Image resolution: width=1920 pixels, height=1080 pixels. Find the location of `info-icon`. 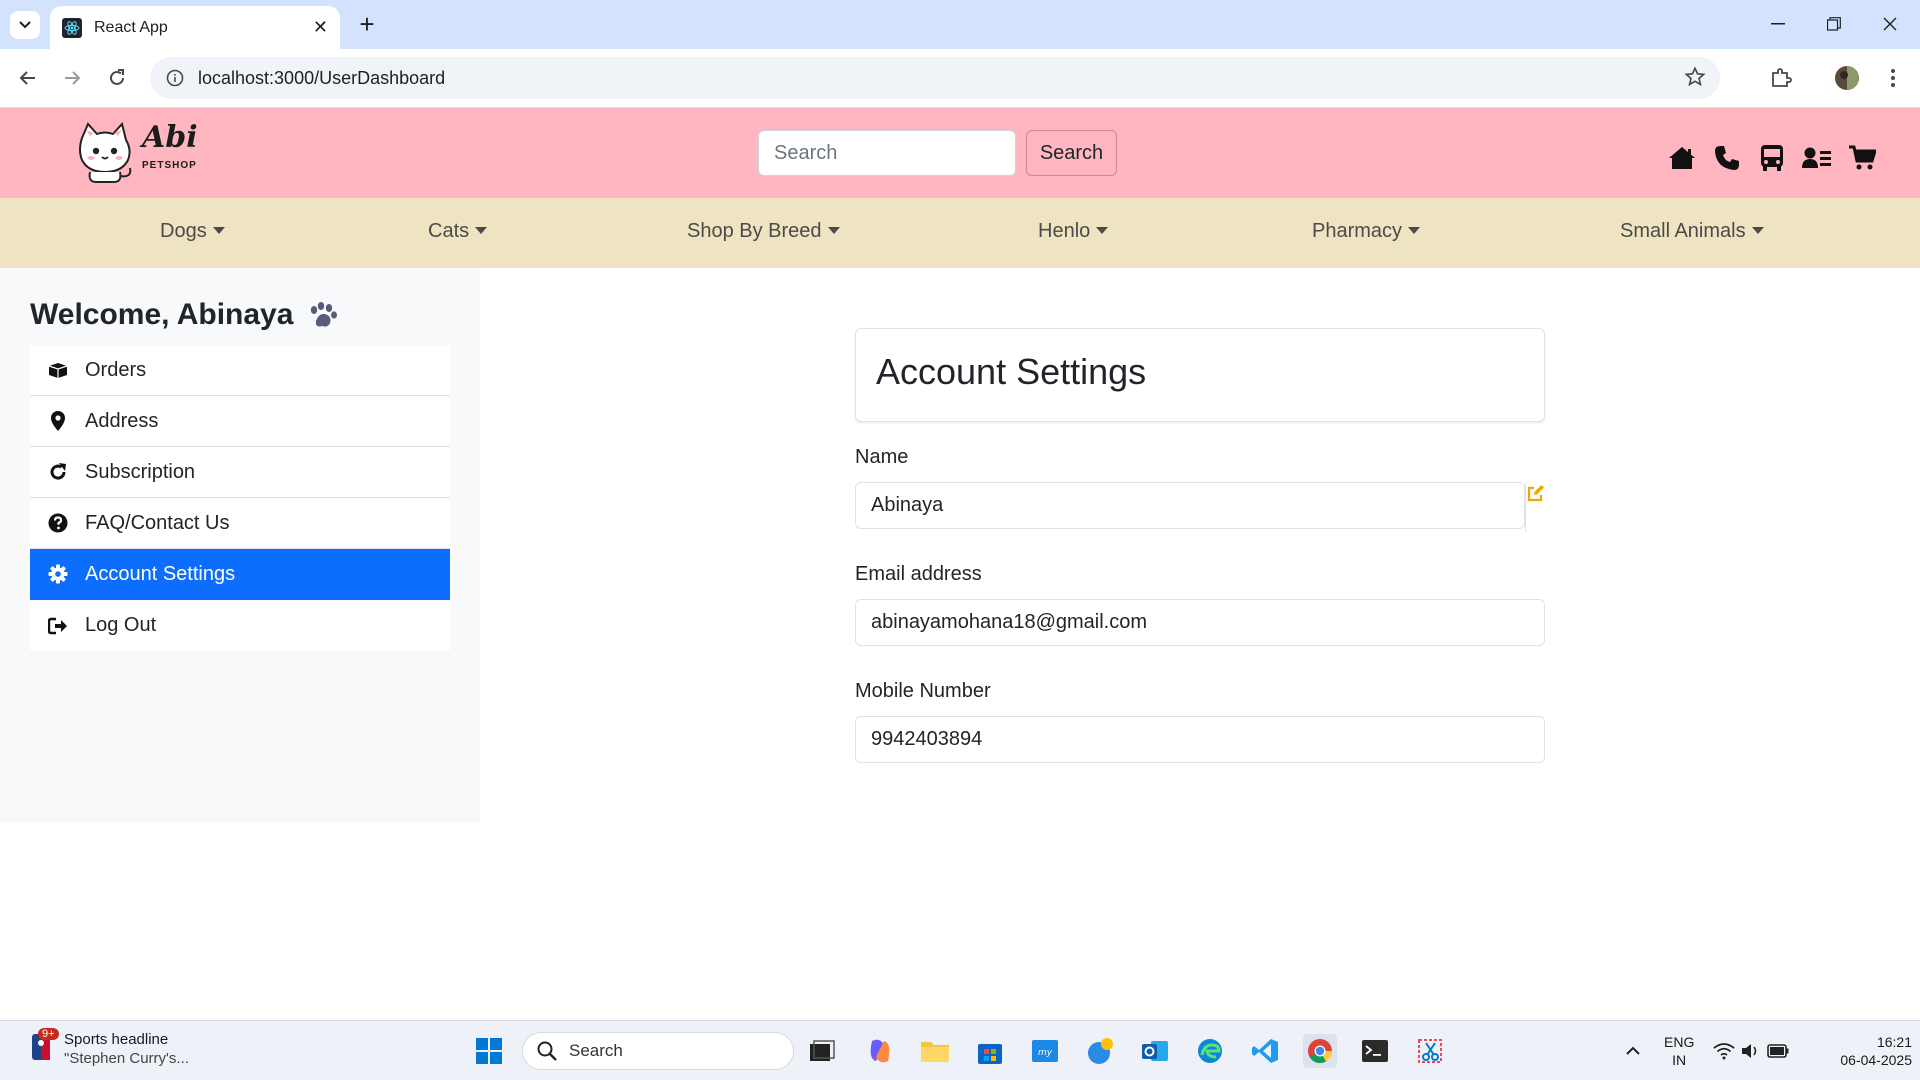

info-icon is located at coordinates (175, 78).